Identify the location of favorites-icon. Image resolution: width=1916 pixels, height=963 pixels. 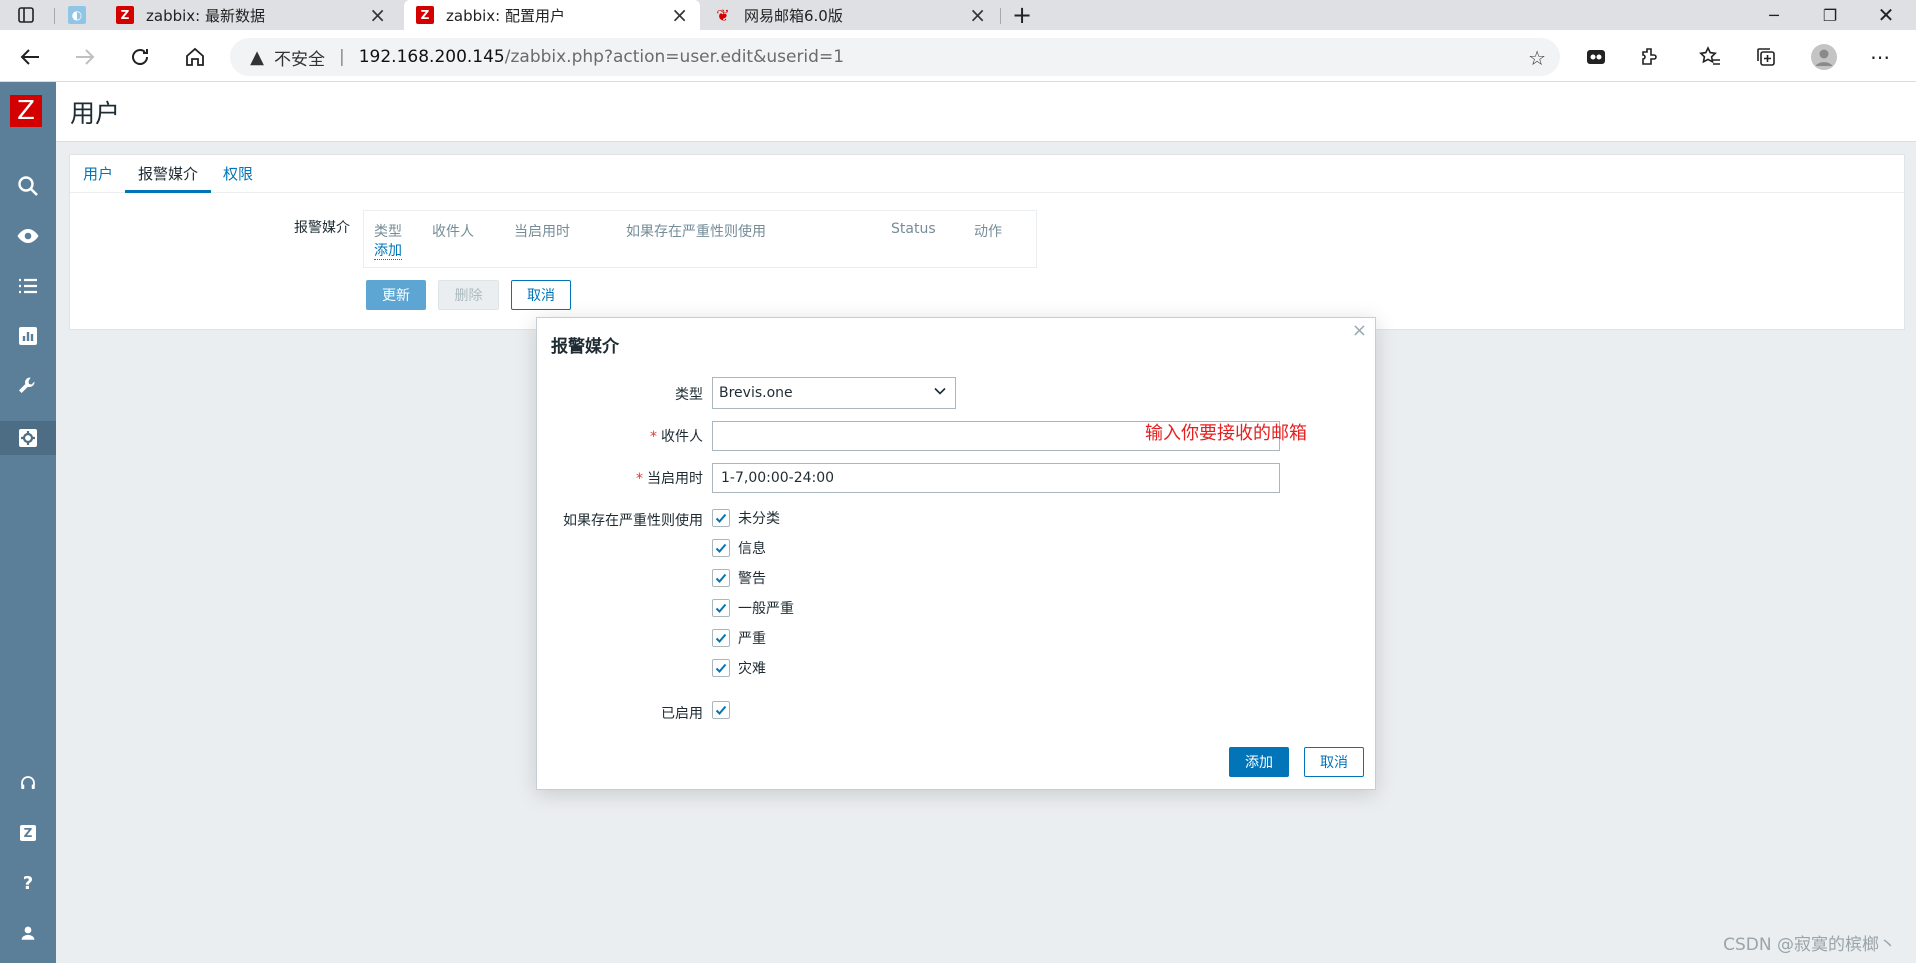
(1710, 57).